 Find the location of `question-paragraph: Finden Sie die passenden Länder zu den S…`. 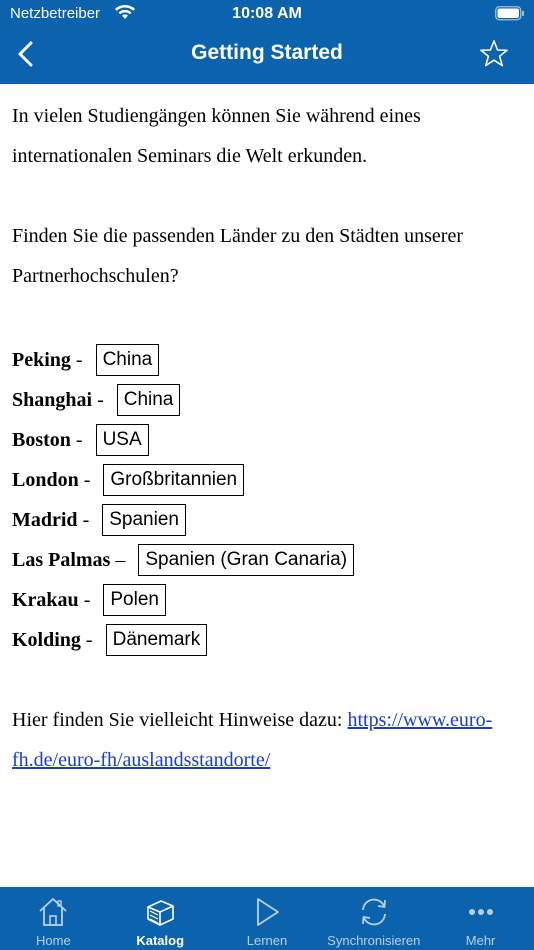

question-paragraph: Finden Sie die passenden Länder zu den S… is located at coordinates (237, 256).